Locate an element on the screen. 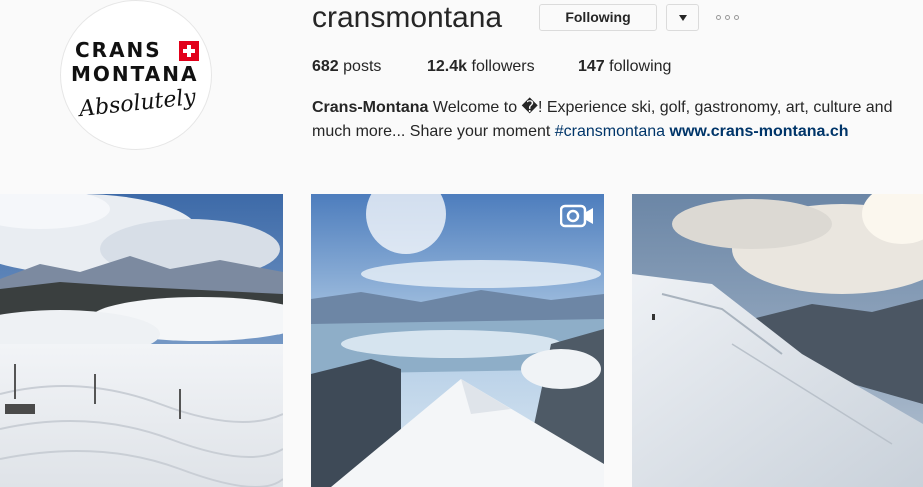 This screenshot has height=487, width=923. profile-username: cransmontana is located at coordinates (407, 17).